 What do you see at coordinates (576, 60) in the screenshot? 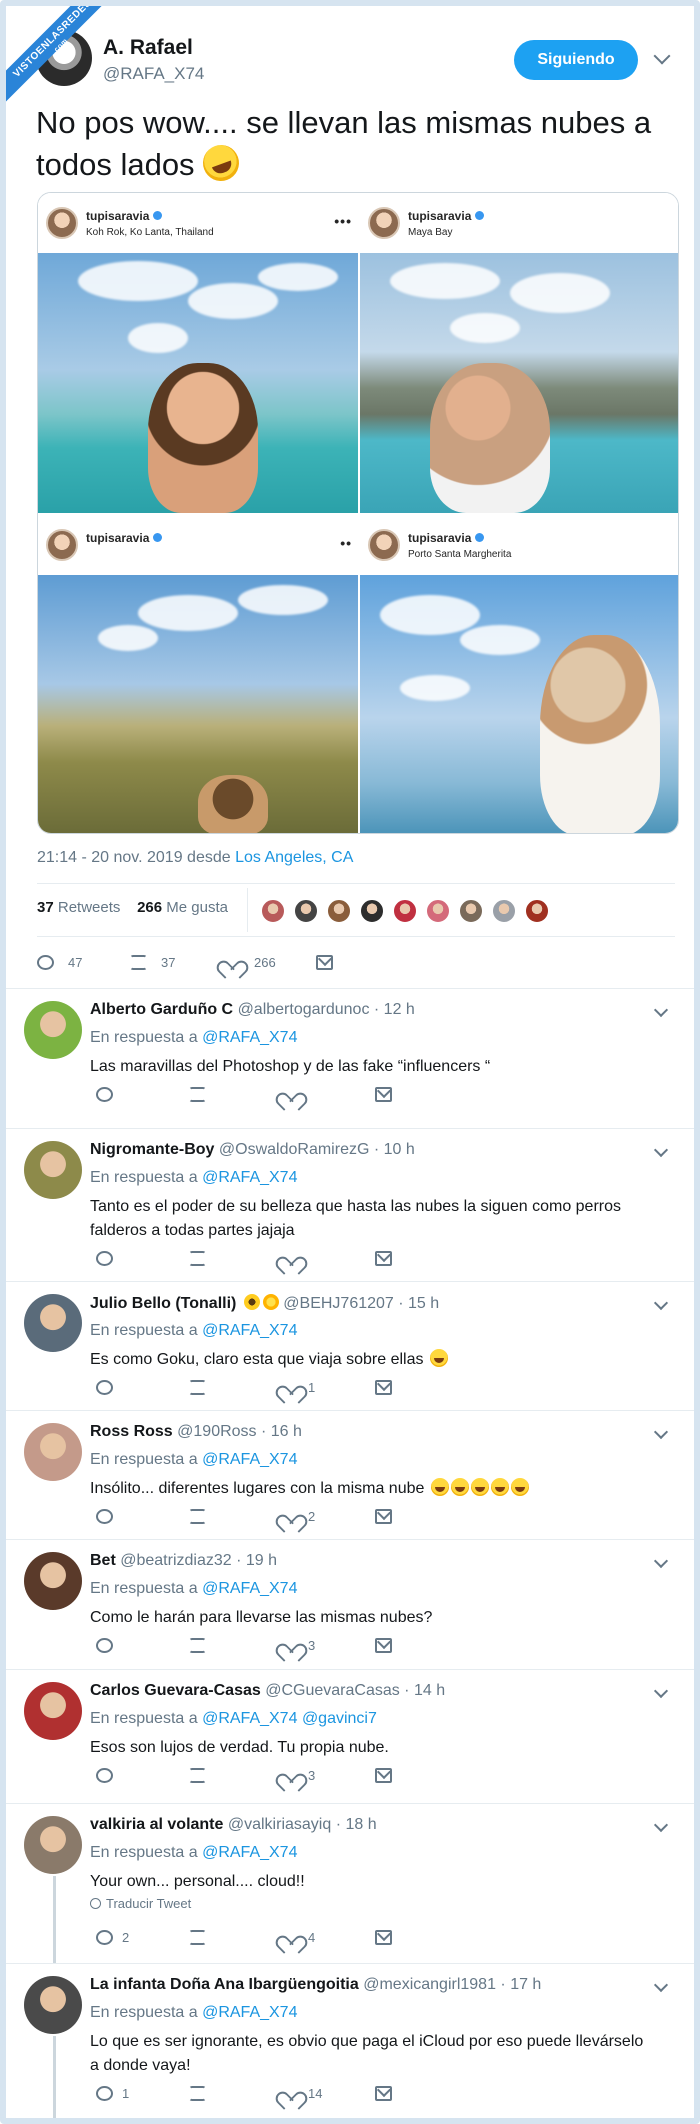
I see `following-button: Siguiendo` at bounding box center [576, 60].